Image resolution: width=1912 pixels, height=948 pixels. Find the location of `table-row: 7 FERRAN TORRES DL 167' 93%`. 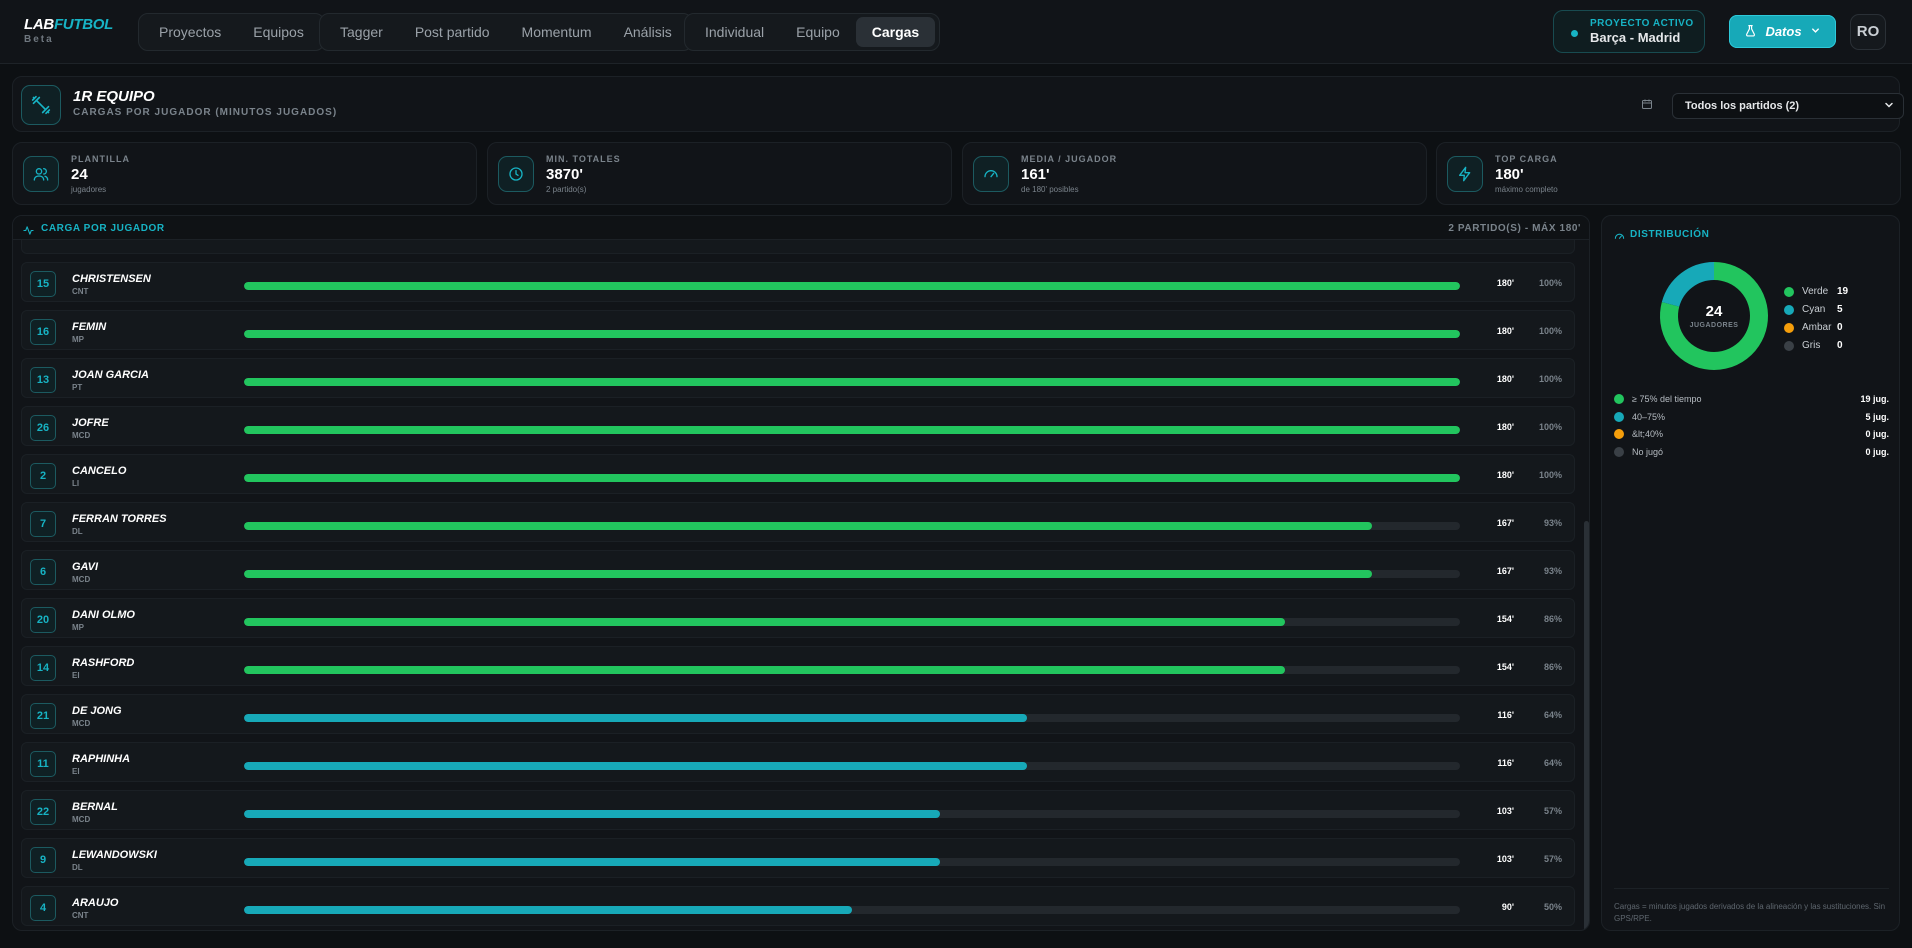

table-row: 7 FERRAN TORRES DL 167' 93% is located at coordinates (798, 522).